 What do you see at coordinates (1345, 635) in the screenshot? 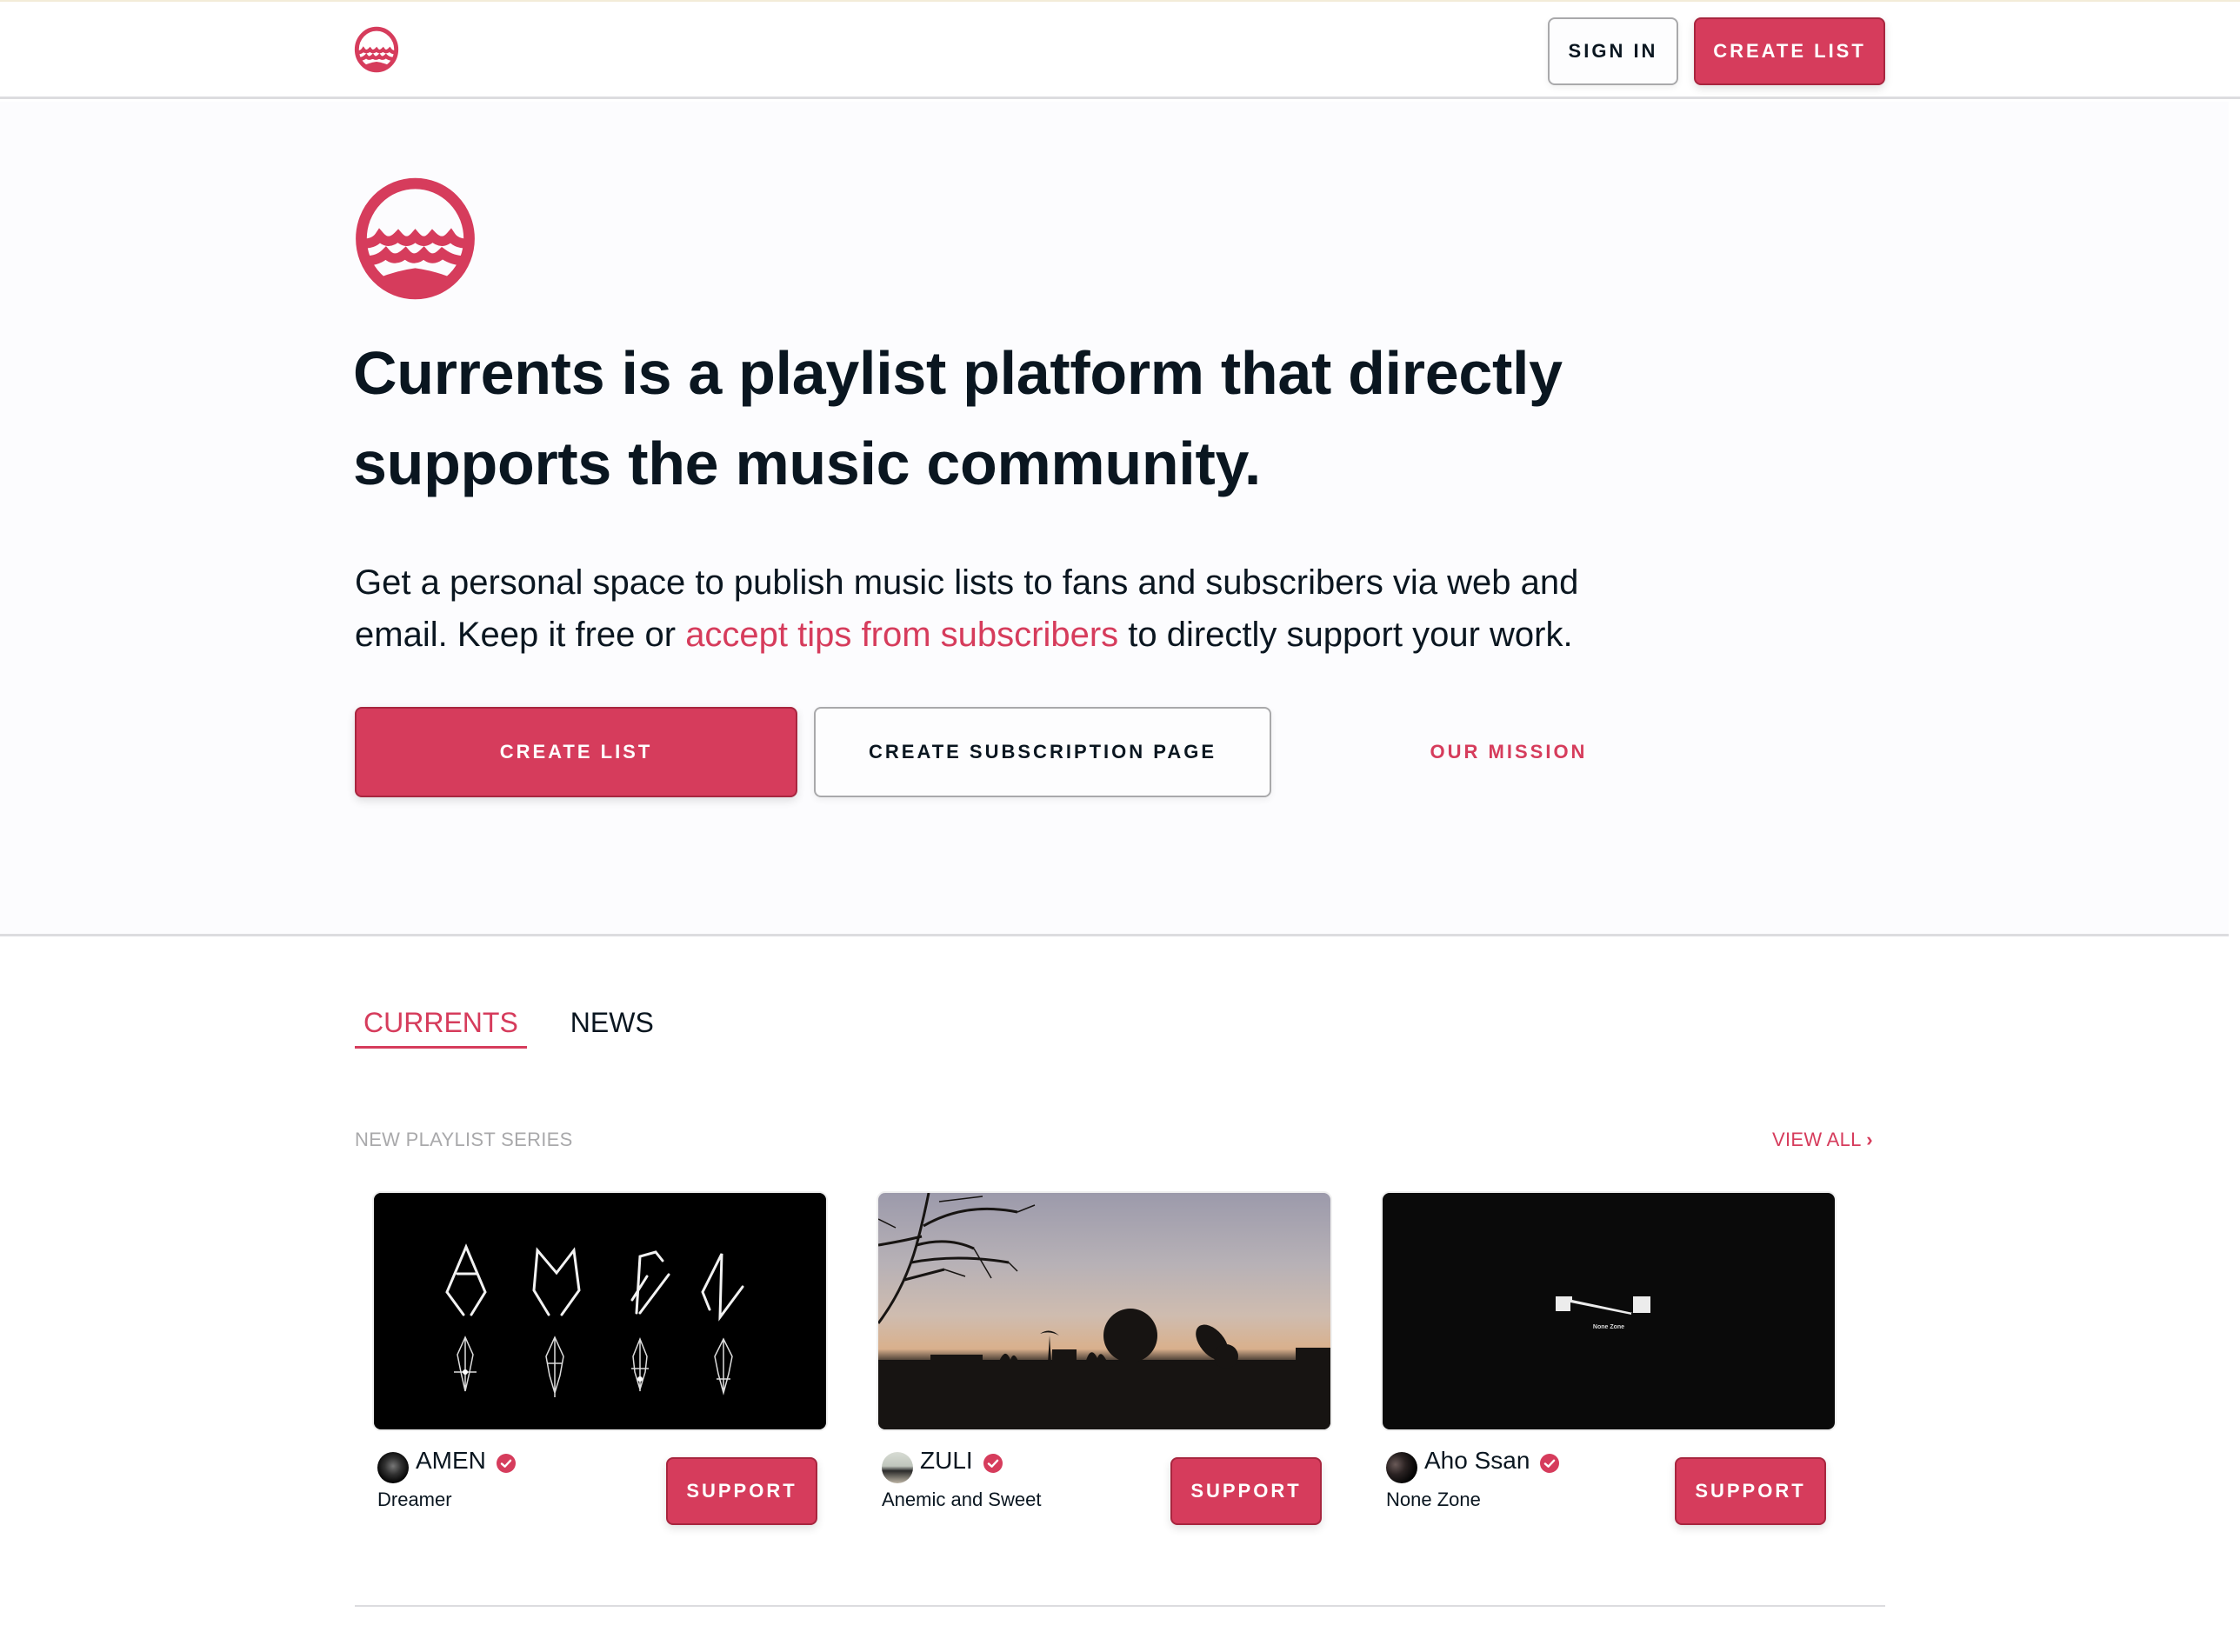
I see `subcopy-text-2: to directly support your work.` at bounding box center [1345, 635].